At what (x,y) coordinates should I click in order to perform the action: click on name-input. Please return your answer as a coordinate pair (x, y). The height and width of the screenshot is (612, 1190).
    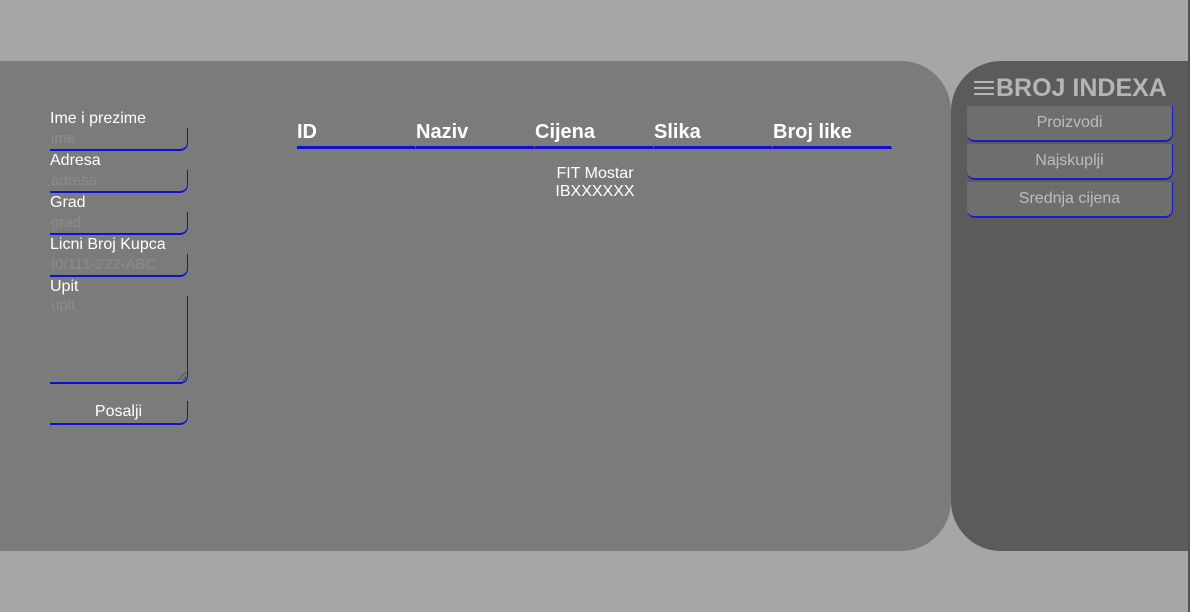
    Looking at the image, I should click on (119, 139).